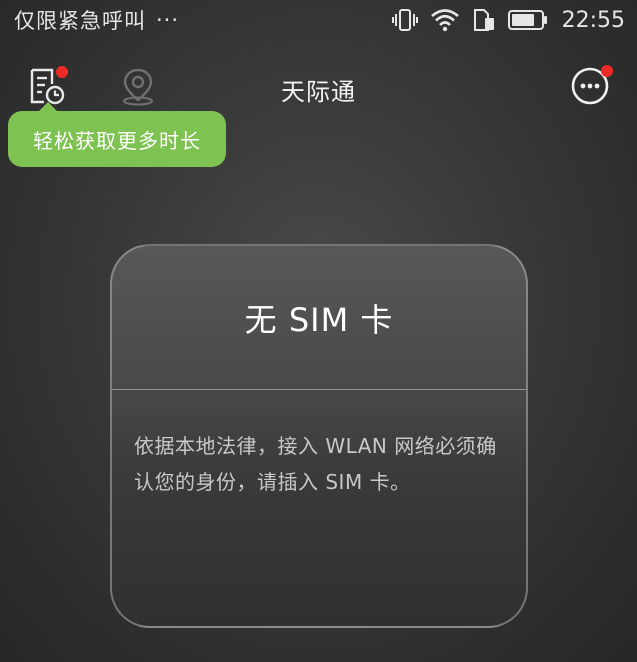 The image size is (637, 662). I want to click on status-left: 仅限紧急呼叫 ···, so click(96, 20).